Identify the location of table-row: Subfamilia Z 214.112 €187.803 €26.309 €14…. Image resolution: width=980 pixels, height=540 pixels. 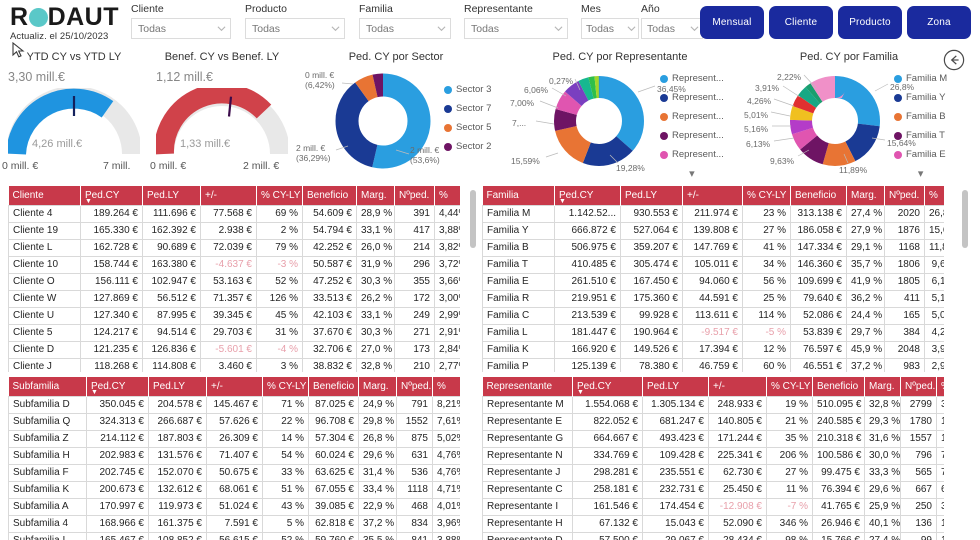
(234, 438).